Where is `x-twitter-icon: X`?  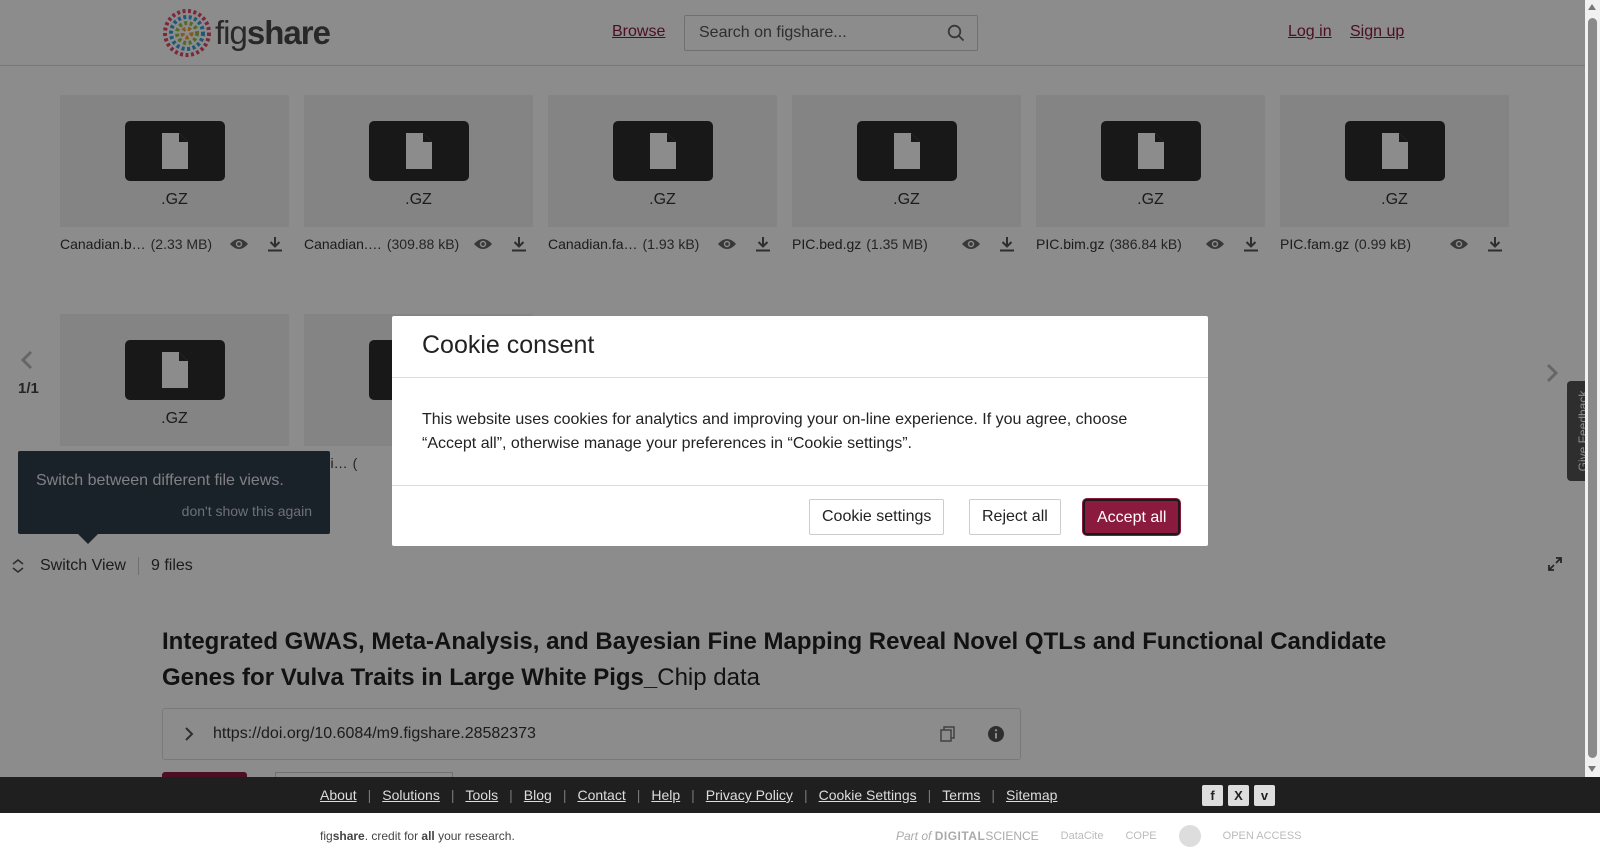 x-twitter-icon: X is located at coordinates (1238, 795).